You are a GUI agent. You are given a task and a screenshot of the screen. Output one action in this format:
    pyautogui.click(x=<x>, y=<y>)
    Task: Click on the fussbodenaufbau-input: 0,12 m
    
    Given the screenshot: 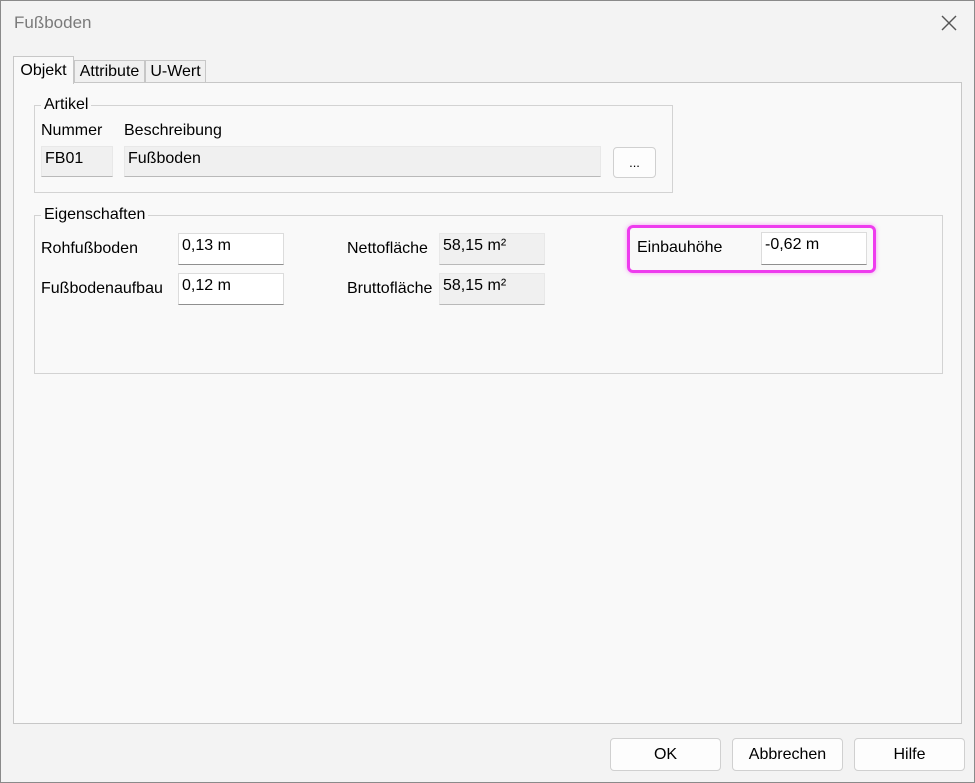 What is the action you would take?
    pyautogui.click(x=231, y=289)
    